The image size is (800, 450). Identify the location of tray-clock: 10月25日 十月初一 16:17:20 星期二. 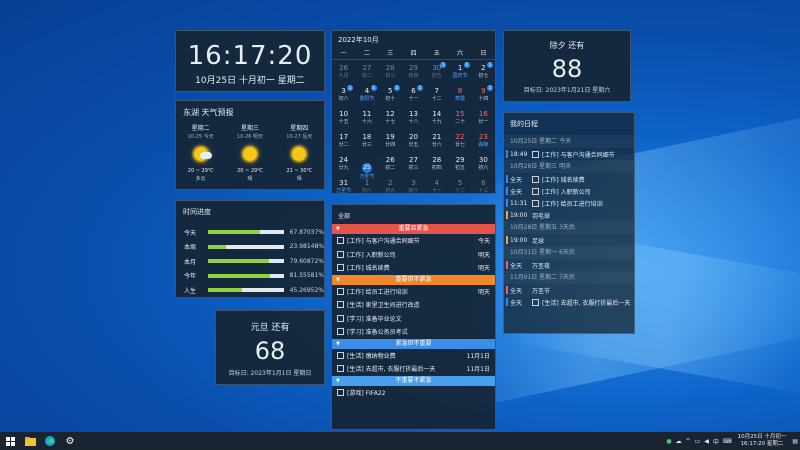
(762, 441).